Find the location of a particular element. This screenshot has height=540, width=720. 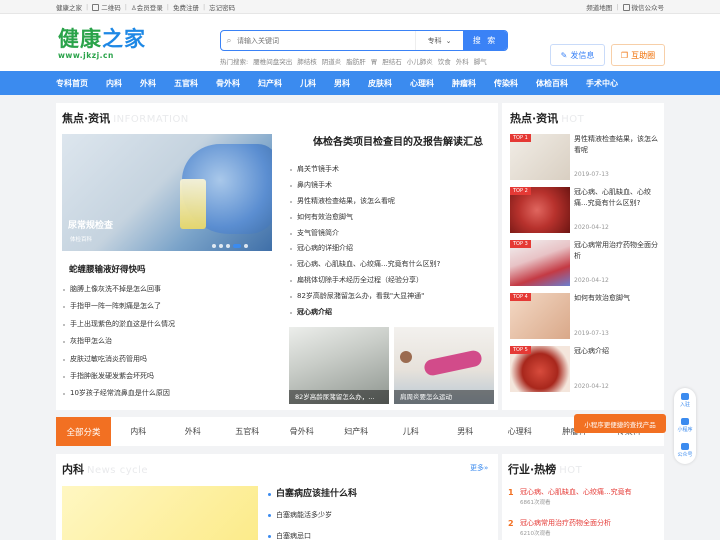

hot-news-item: TOP 5 冠心病介绍 2020-04-12 is located at coordinates (585, 369).